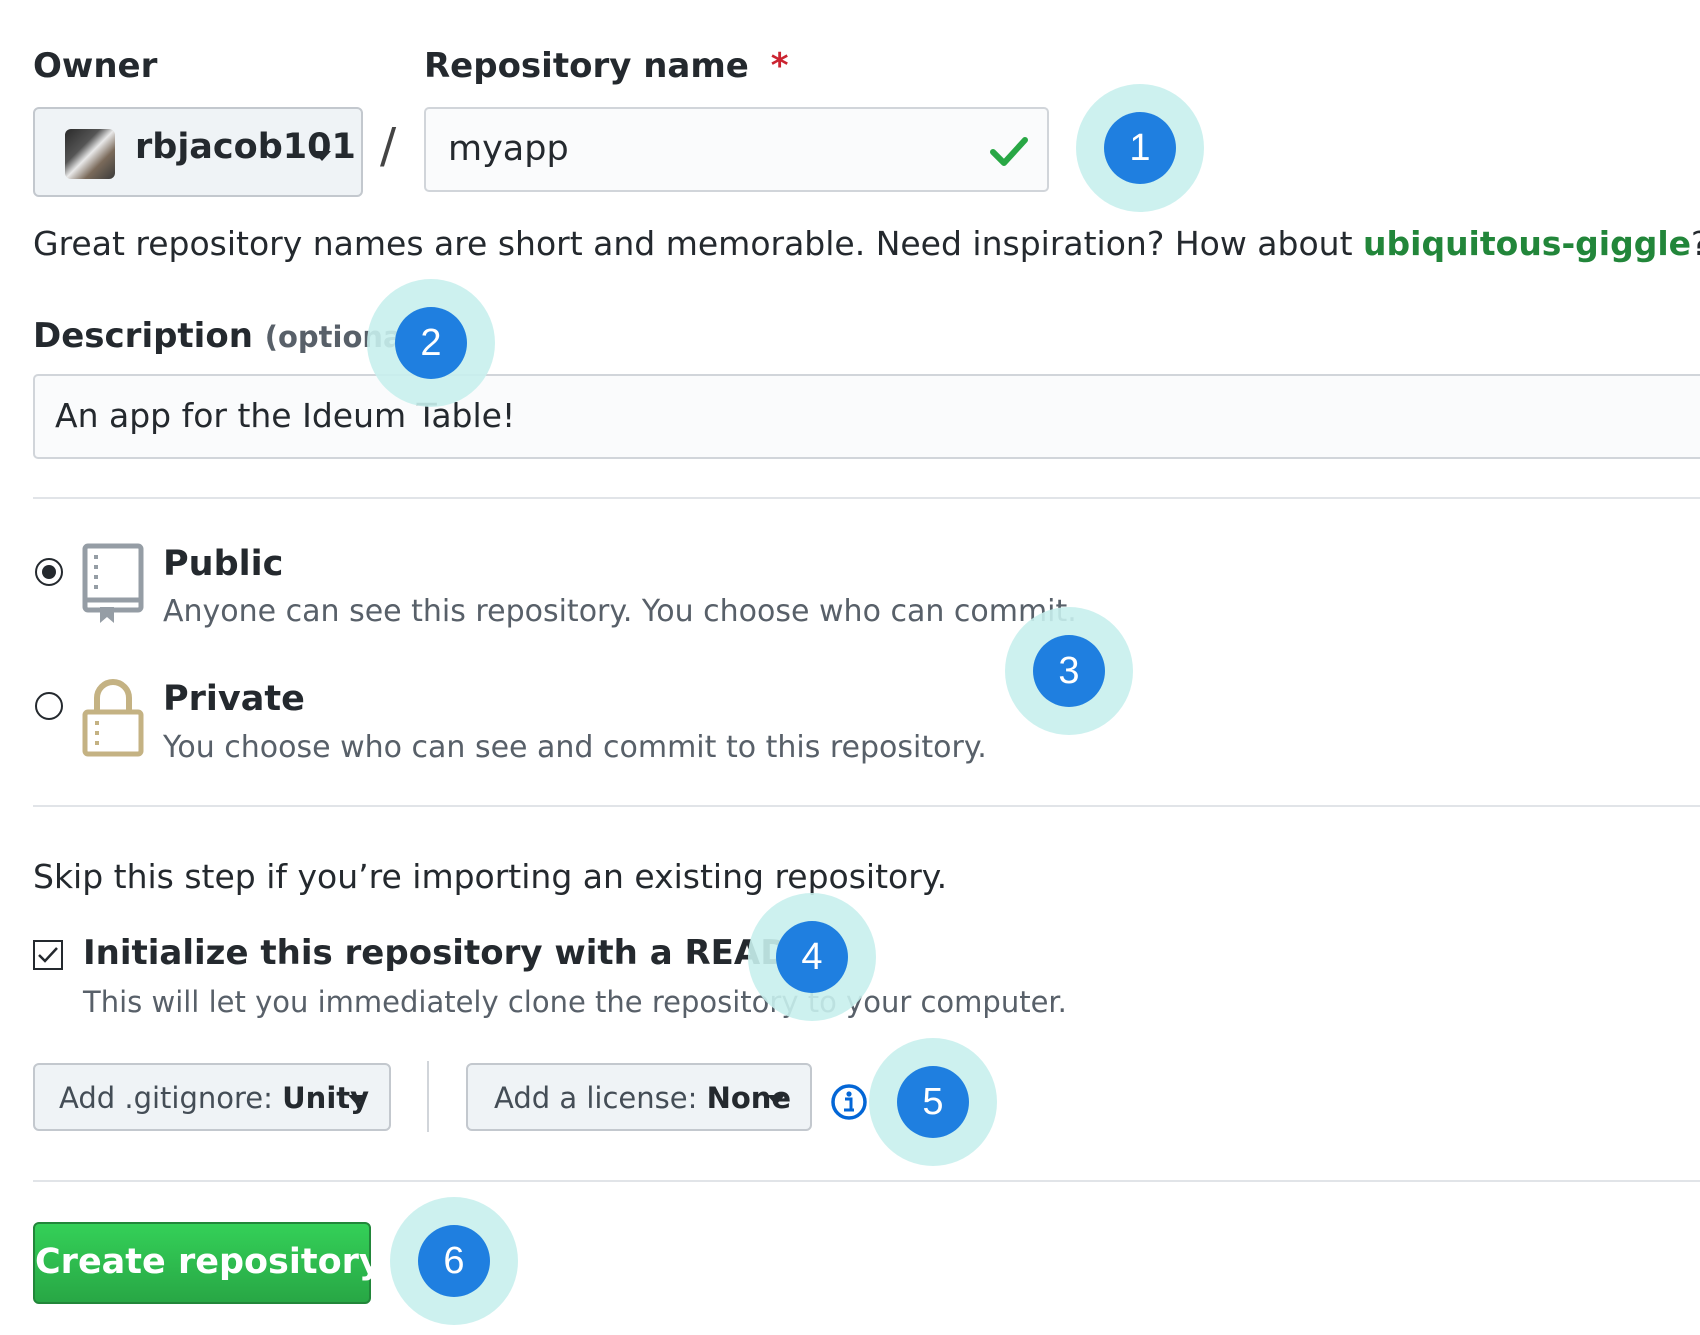 The height and width of the screenshot is (1335, 1700). I want to click on private-radio, so click(49, 706).